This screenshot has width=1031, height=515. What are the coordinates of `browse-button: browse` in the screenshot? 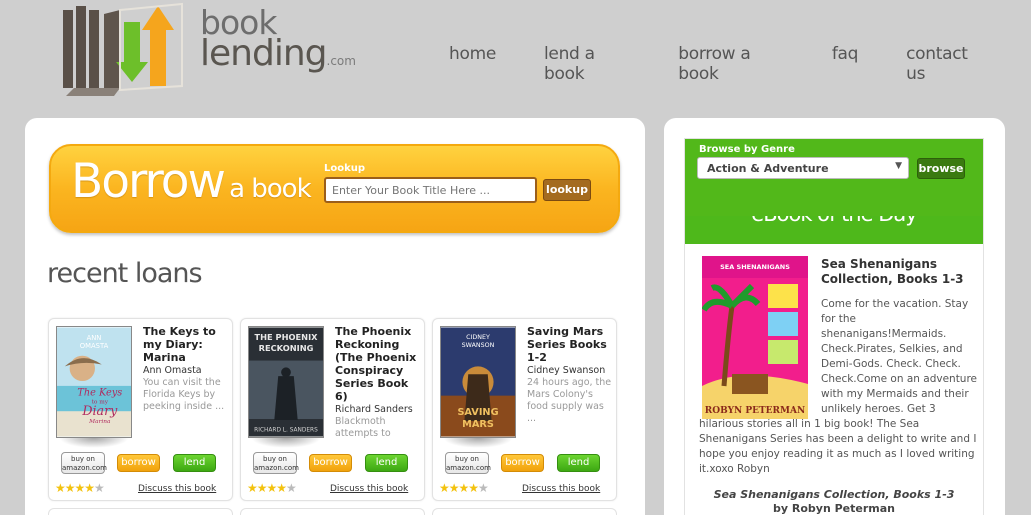 It's located at (941, 168).